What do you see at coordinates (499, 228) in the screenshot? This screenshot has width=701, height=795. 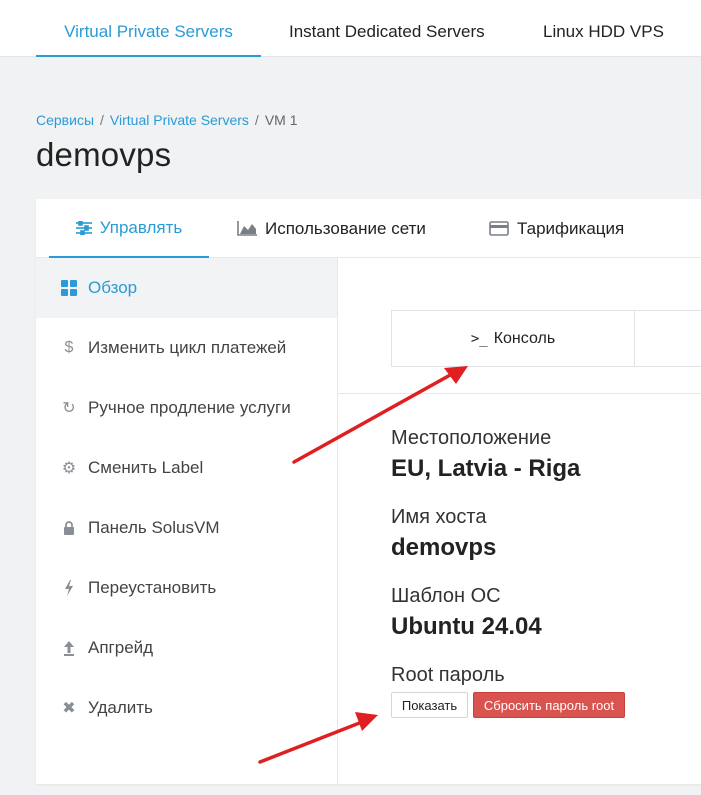 I see `credit-card-icon` at bounding box center [499, 228].